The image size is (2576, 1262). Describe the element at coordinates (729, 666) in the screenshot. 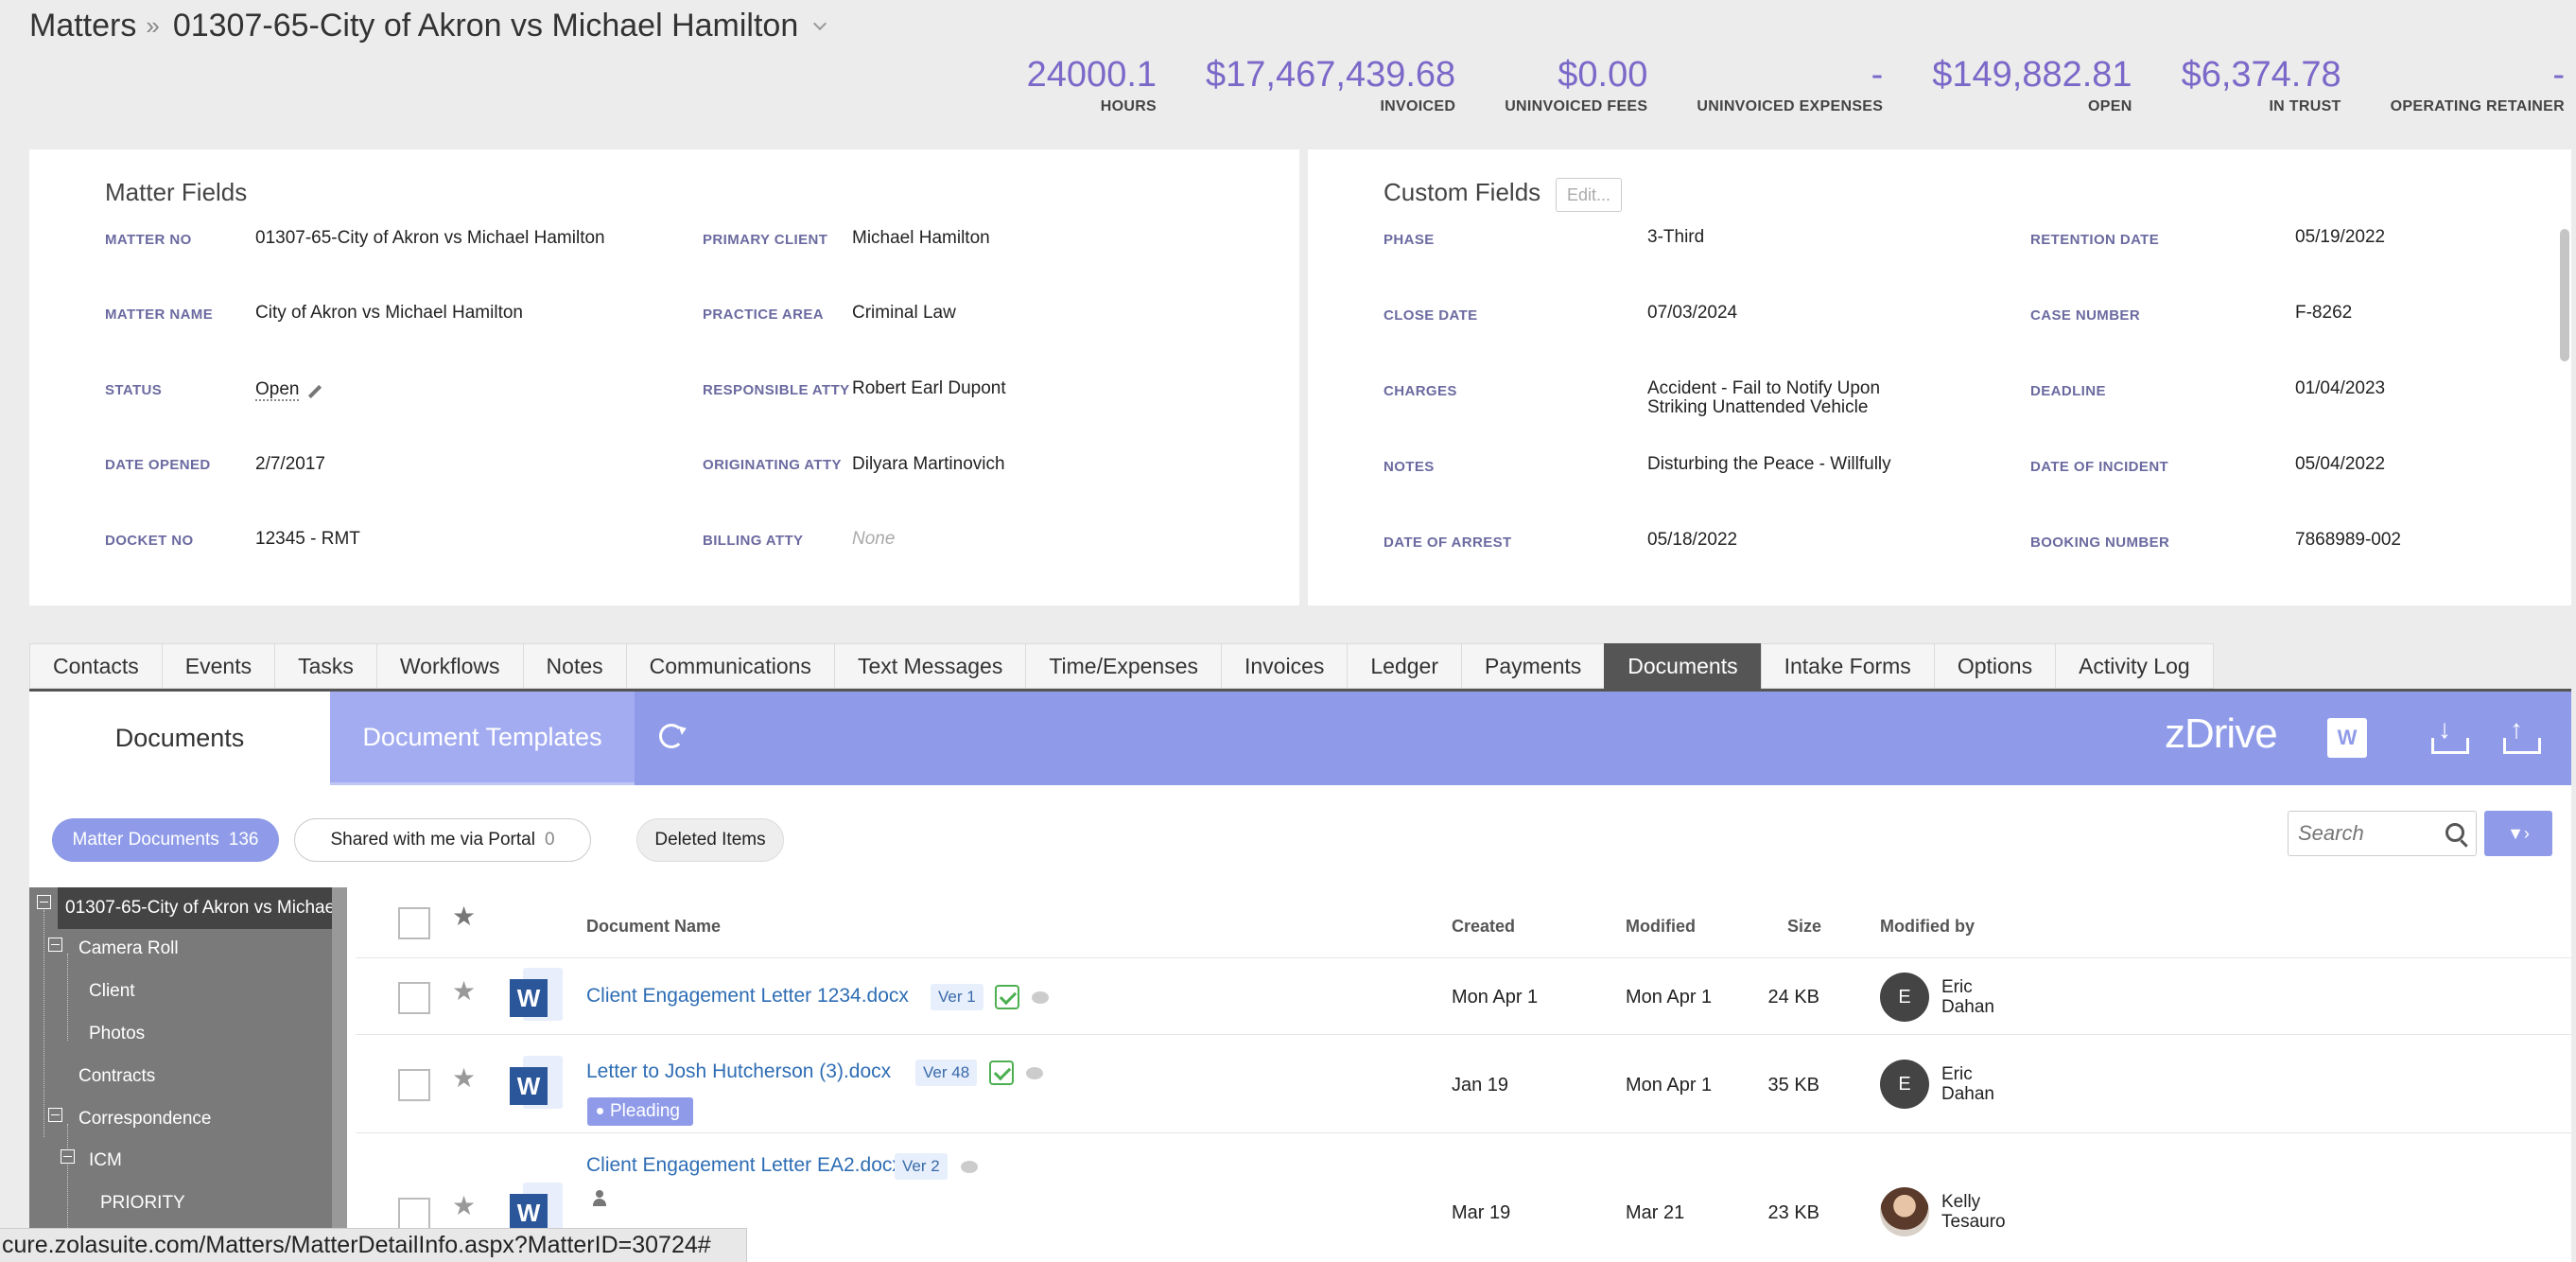

I see `tab-communications: Communications` at that location.